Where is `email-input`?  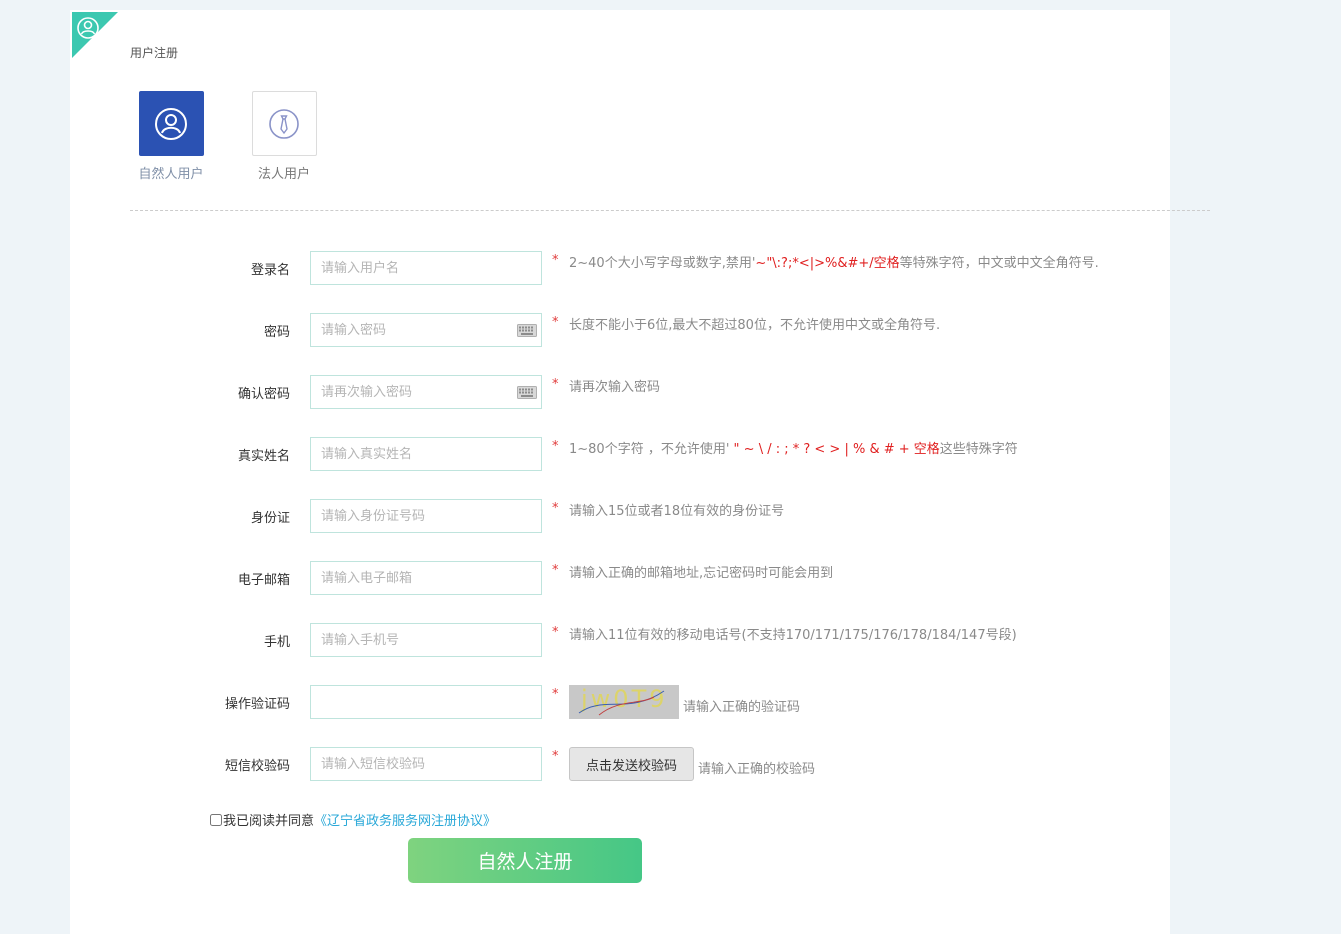 email-input is located at coordinates (426, 578).